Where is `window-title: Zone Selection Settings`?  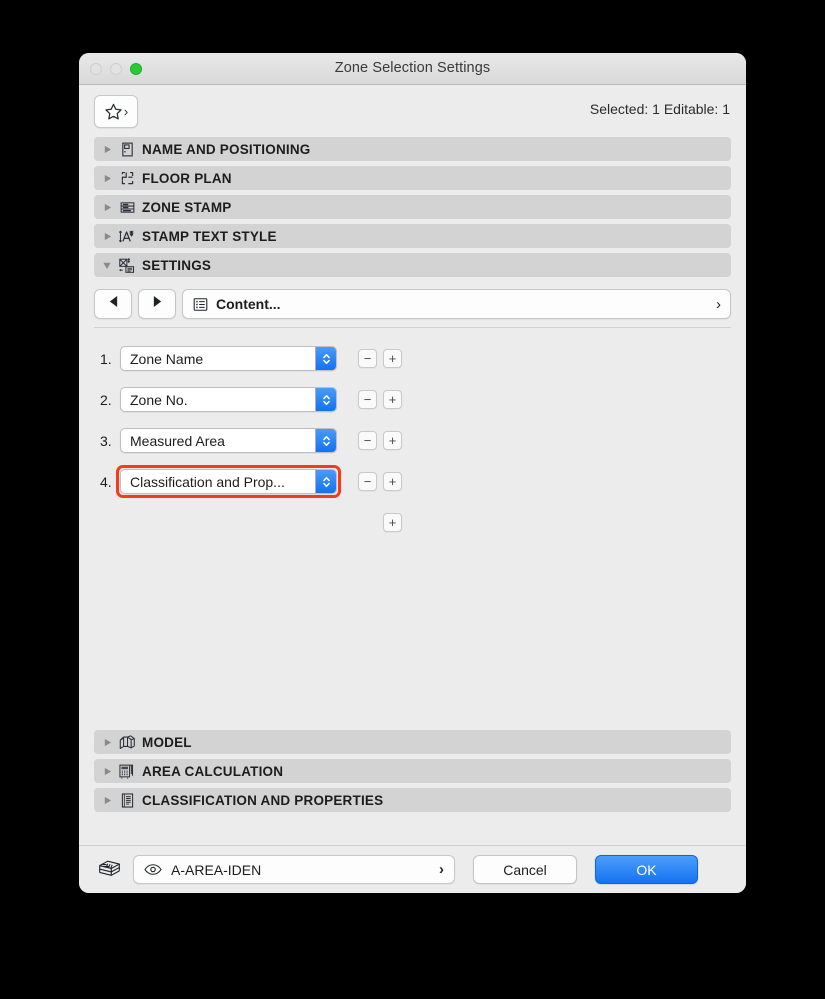
window-title: Zone Selection Settings is located at coordinates (412, 68).